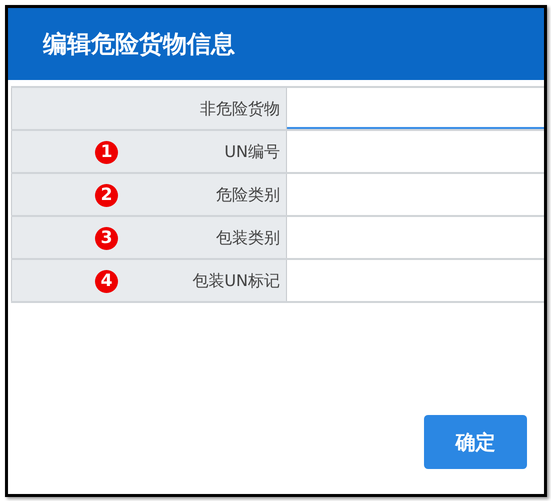  I want to click on number-badge: 2, so click(106, 195).